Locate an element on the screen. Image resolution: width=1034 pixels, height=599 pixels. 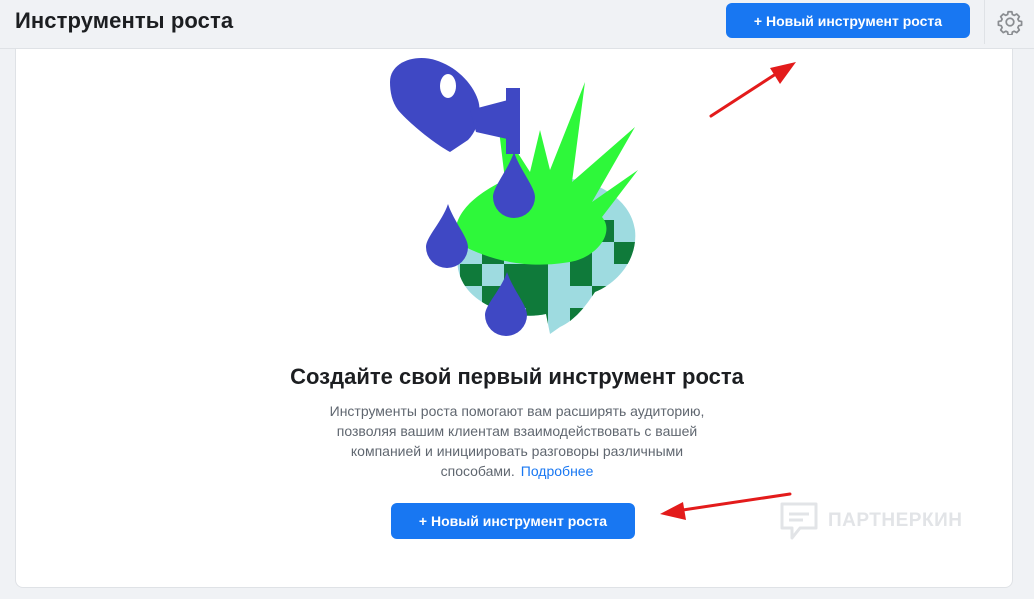
watermark: ПАРТНЕРКИН is located at coordinates (870, 521).